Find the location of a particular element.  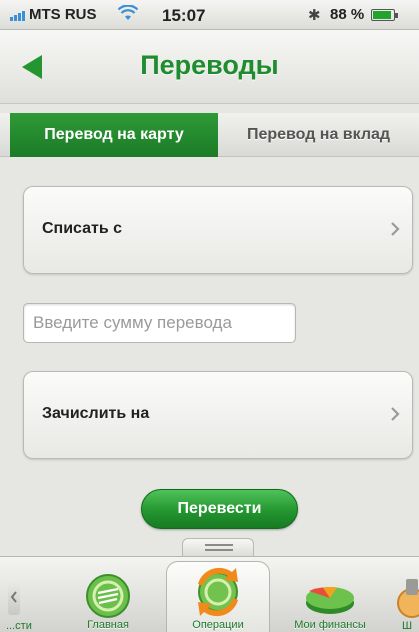

navigation-bar: Переводы is located at coordinates (209, 67).